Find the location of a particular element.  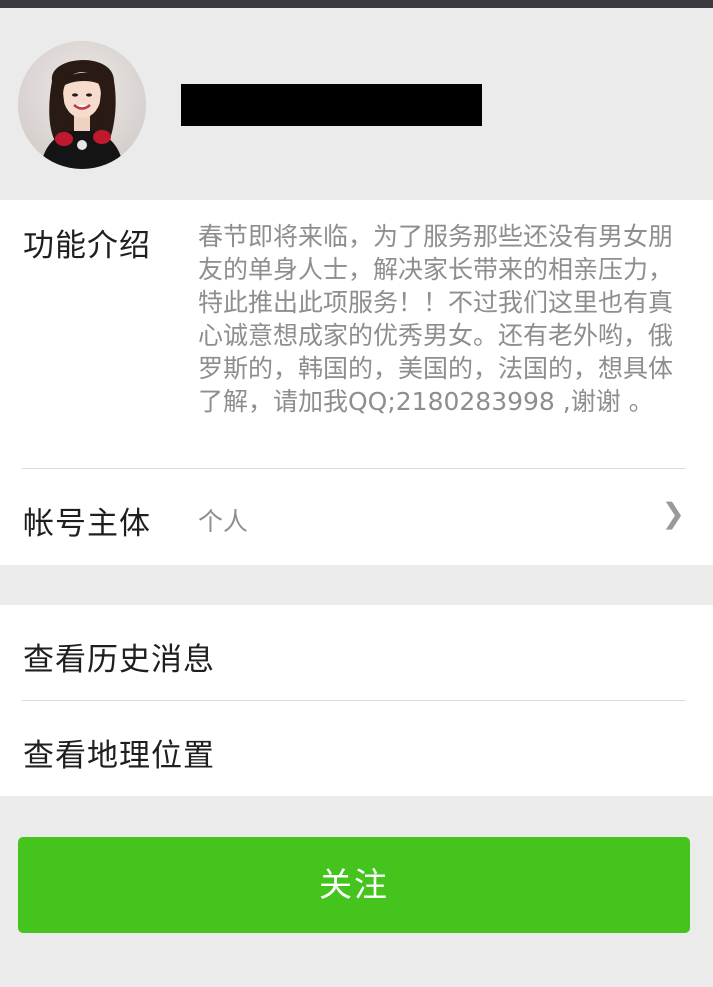

view-location-label: 查看地理位置 is located at coordinates (119, 756).